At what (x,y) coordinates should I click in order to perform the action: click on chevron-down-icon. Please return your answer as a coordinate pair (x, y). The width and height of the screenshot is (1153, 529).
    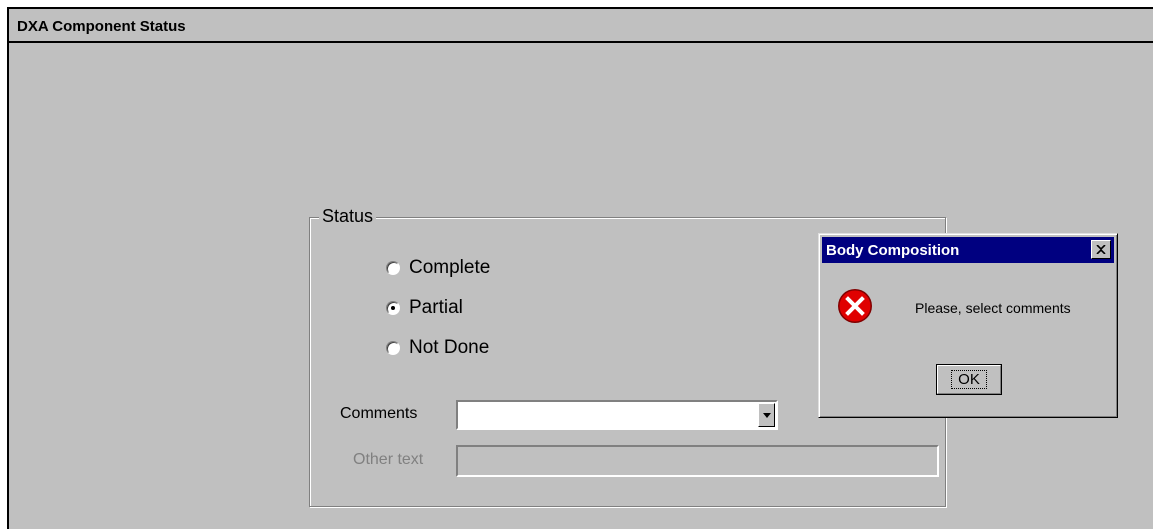
    Looking at the image, I should click on (766, 415).